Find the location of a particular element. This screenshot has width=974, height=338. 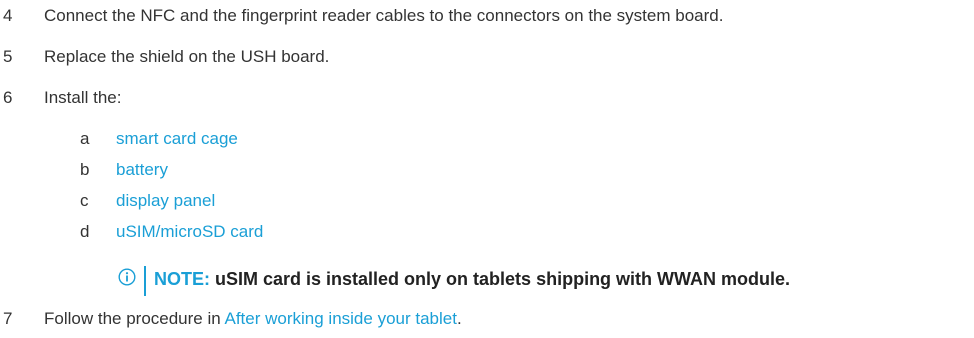

step-number: 4 is located at coordinates (8, 15).